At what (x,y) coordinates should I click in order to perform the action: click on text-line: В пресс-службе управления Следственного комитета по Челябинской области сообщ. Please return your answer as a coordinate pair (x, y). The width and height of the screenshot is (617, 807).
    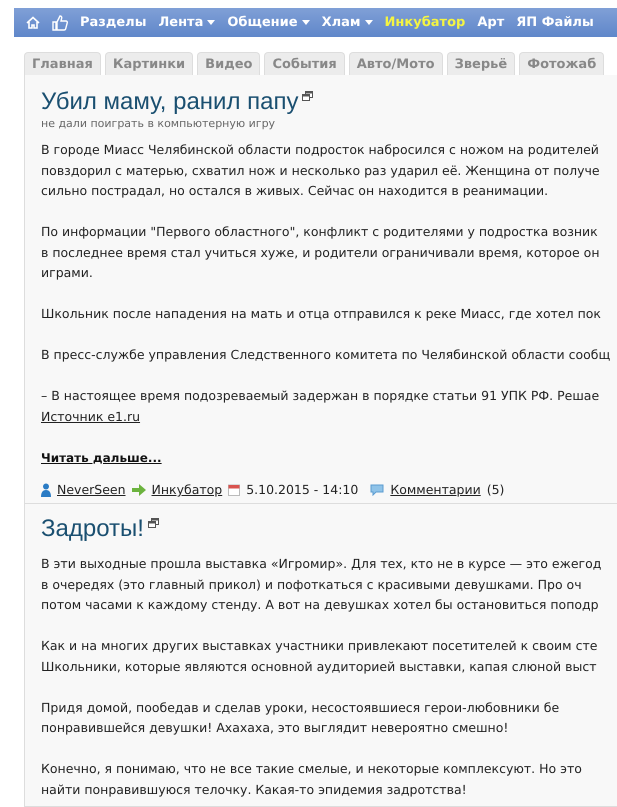
    Looking at the image, I should click on (326, 355).